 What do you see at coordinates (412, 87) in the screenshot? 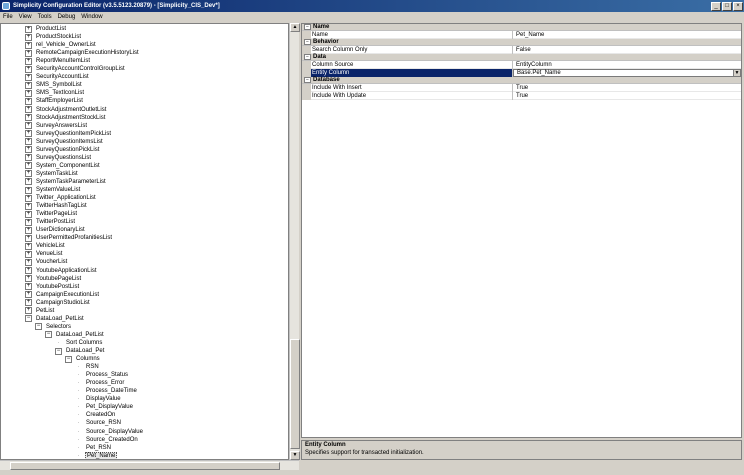
I see `property-name: Include With Insert` at bounding box center [412, 87].